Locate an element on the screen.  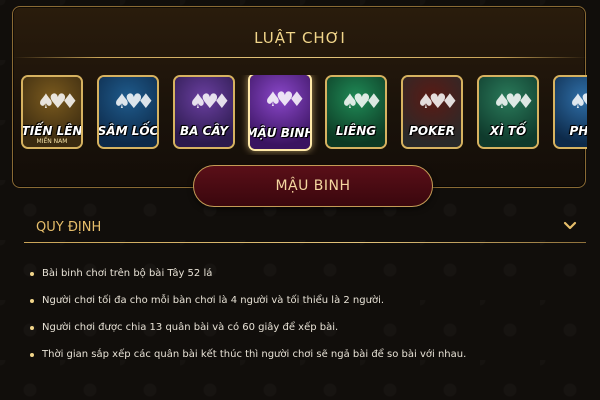
game-tile: ♠♥♦ TIẾN LÊN MIỀN NAM is located at coordinates (52, 112).